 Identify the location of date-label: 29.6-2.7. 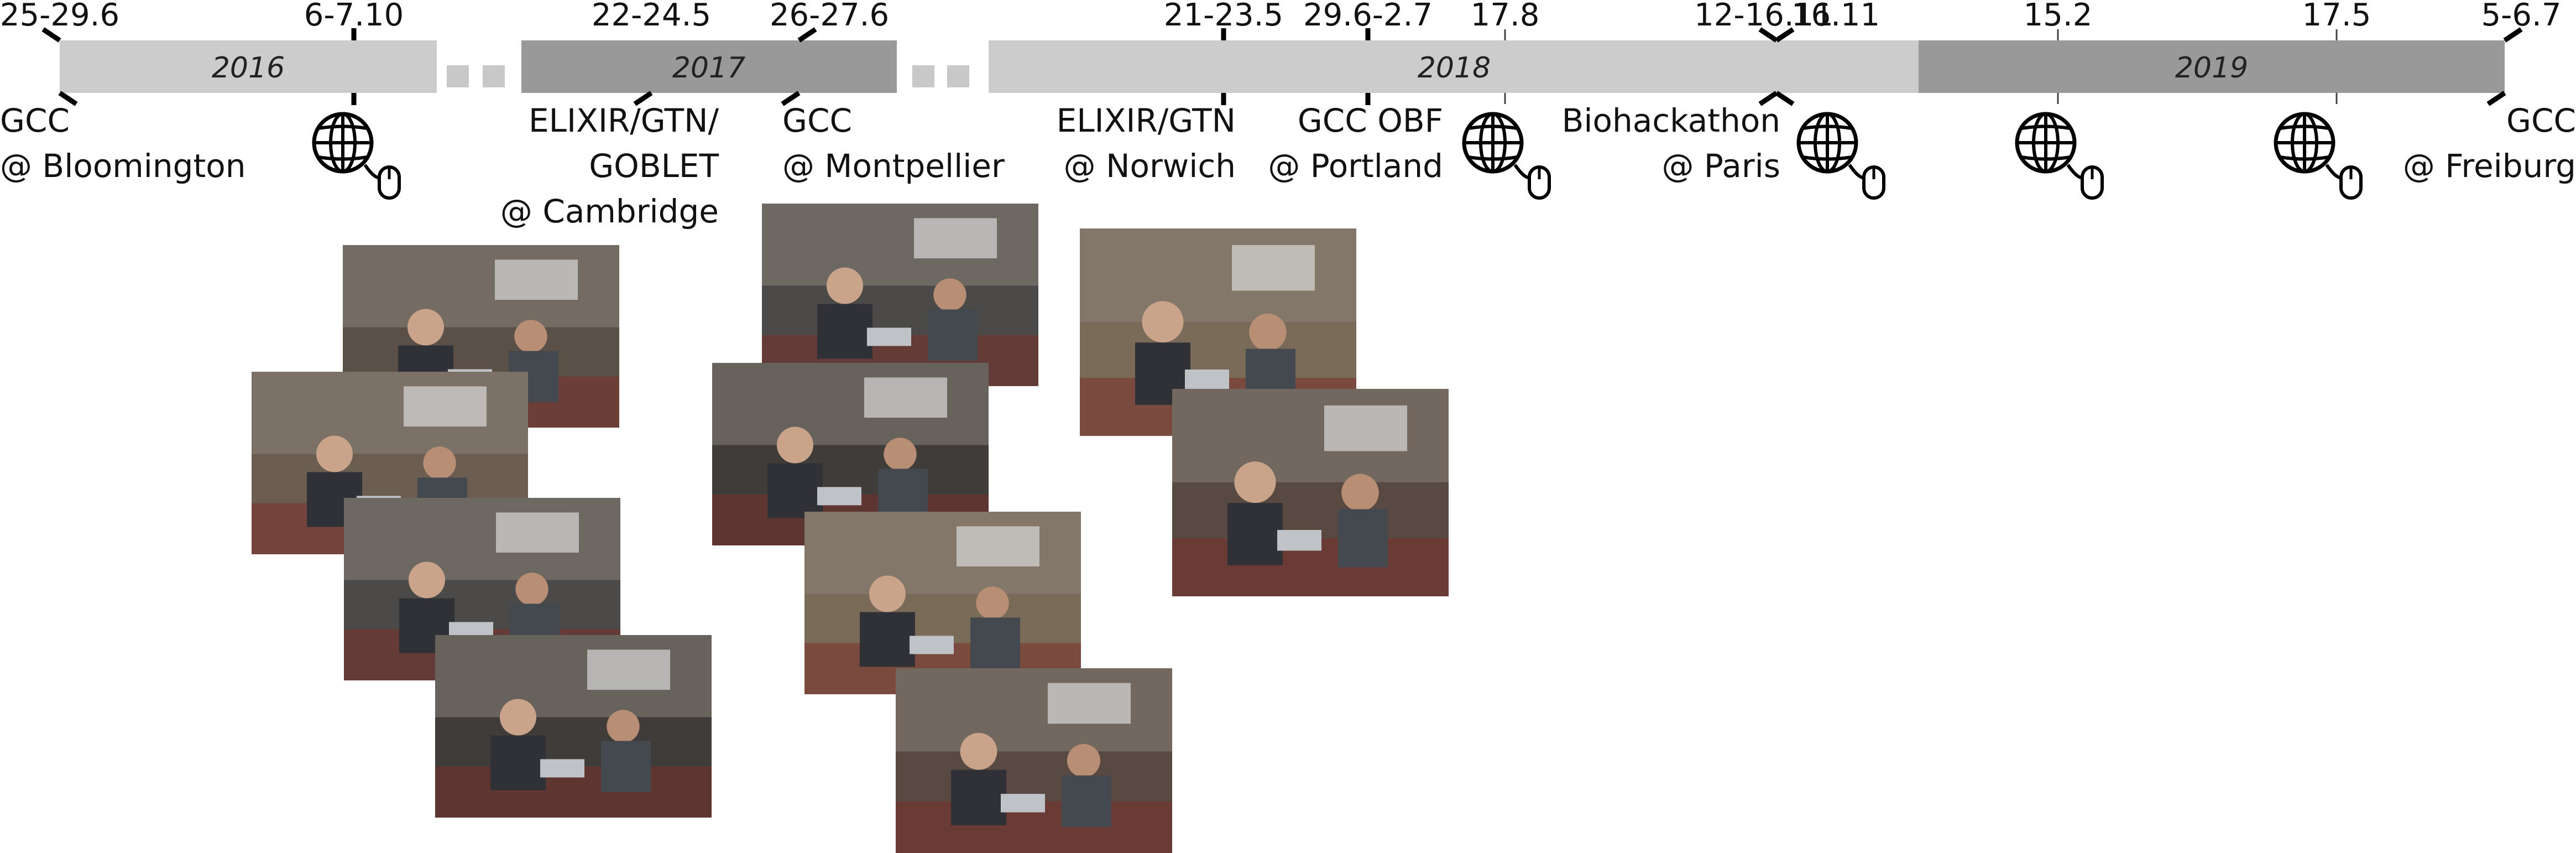
(1368, 16).